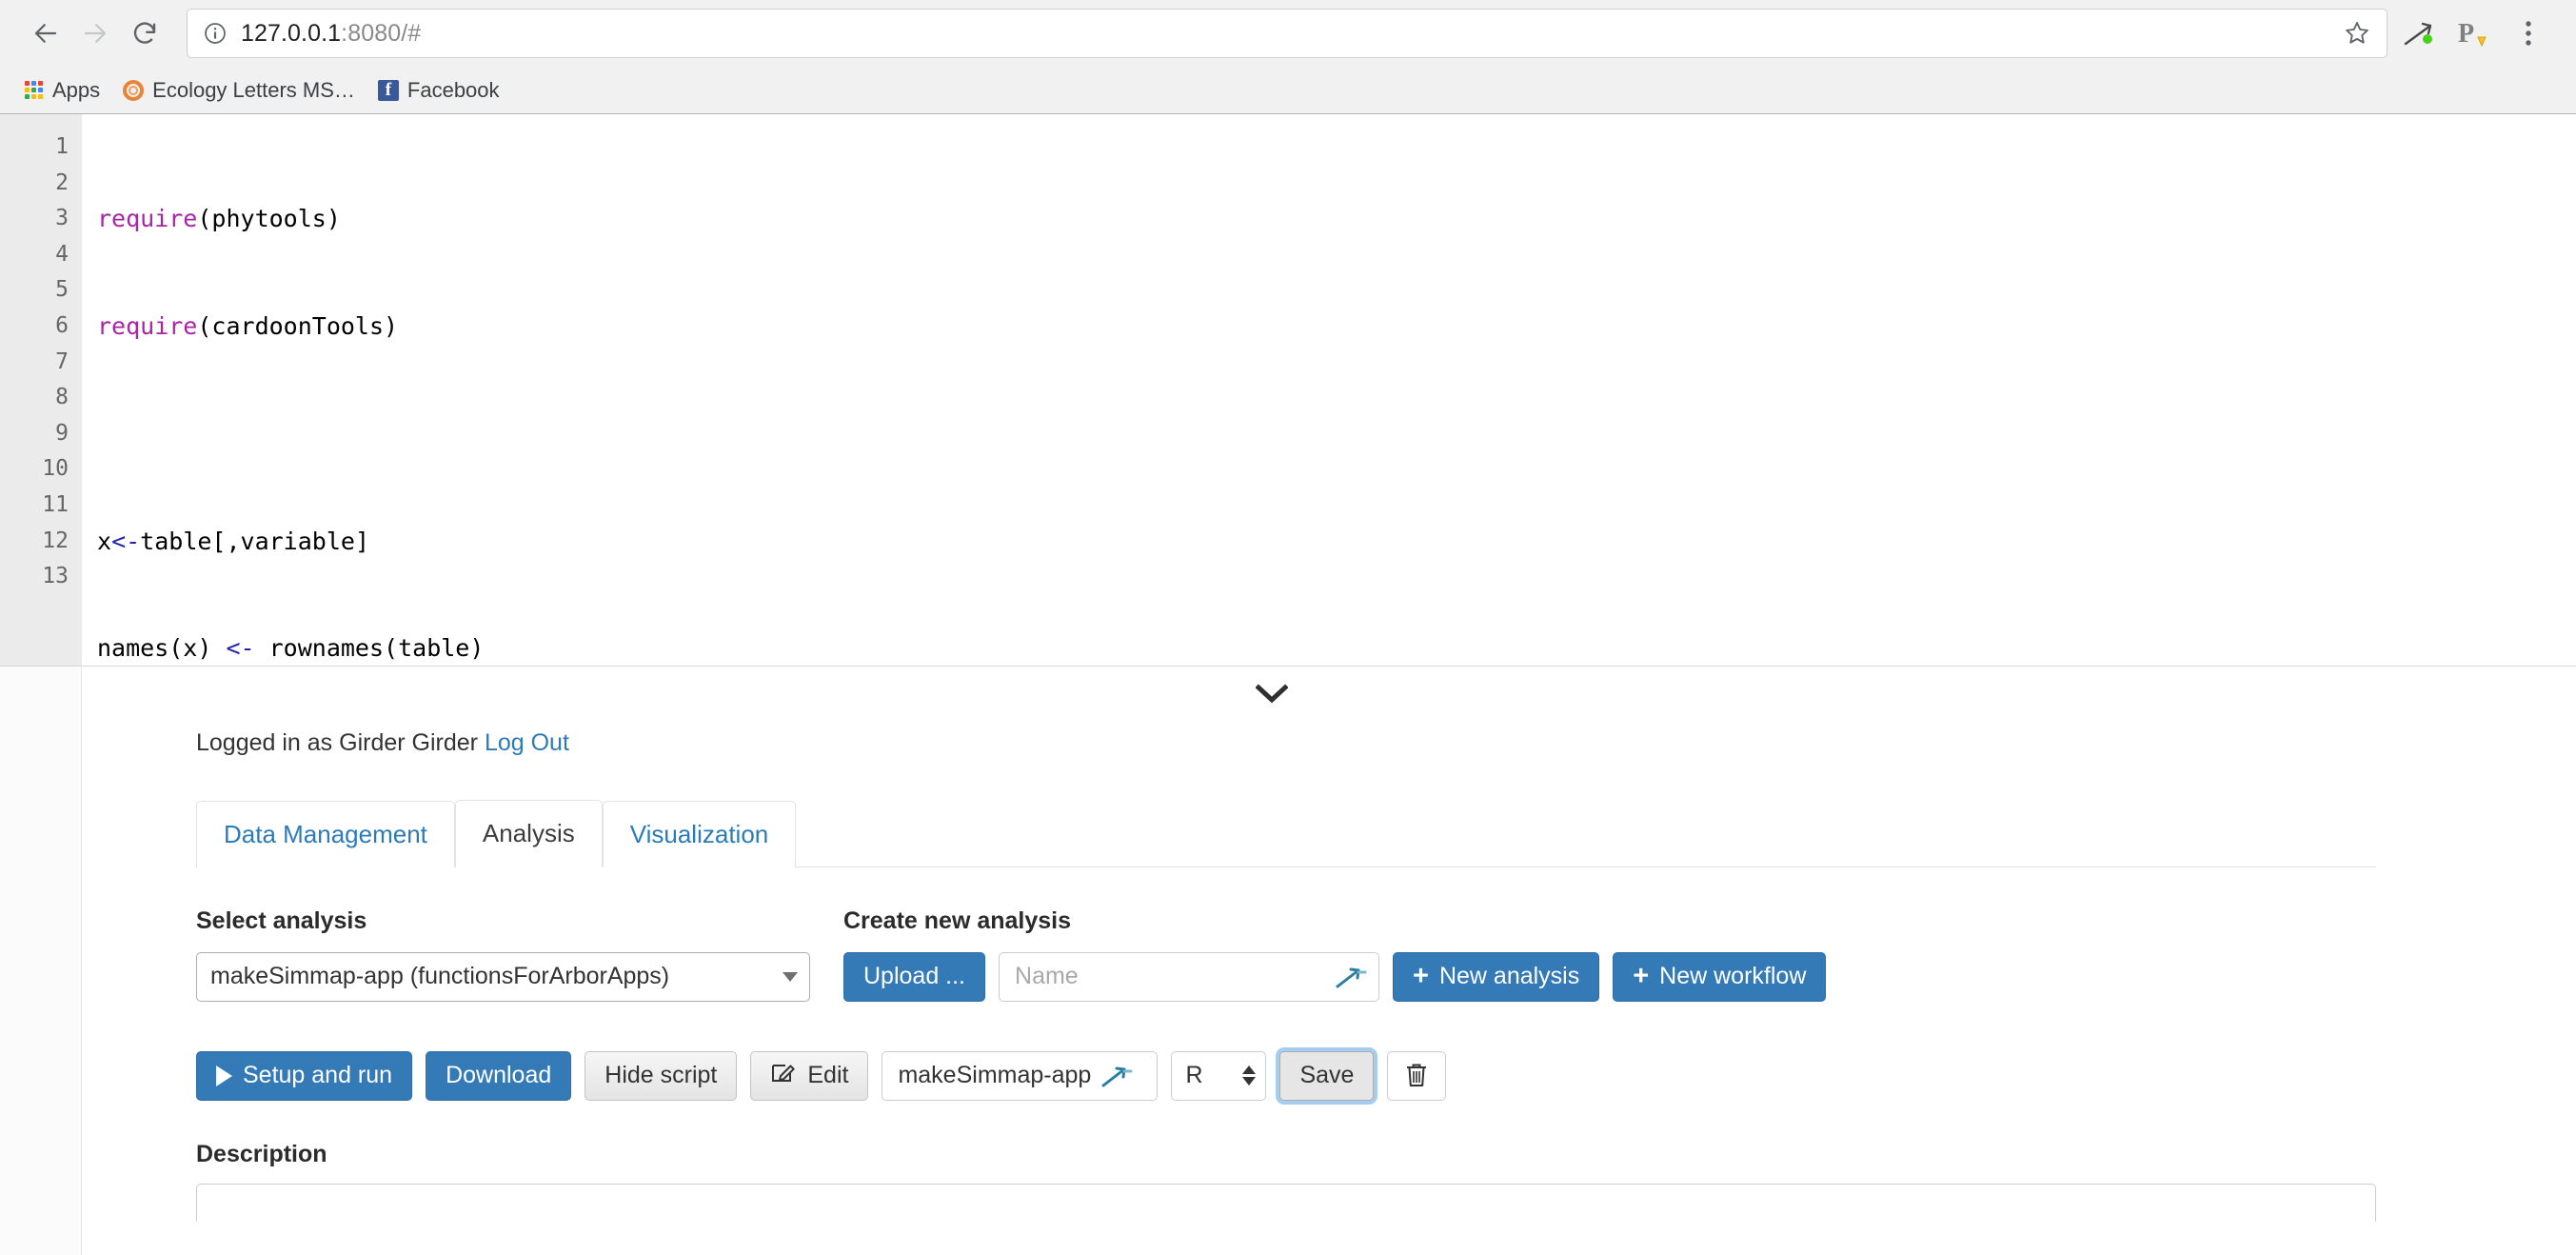 The height and width of the screenshot is (1255, 2576). I want to click on reload-icon, so click(144, 33).